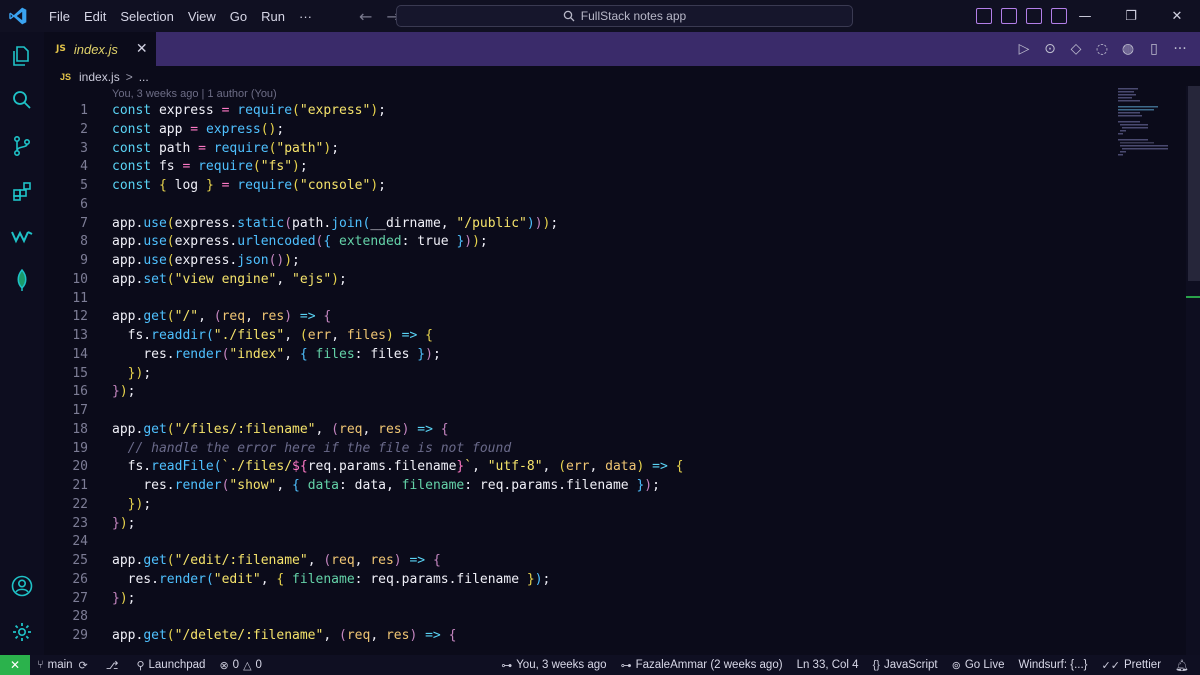  What do you see at coordinates (709, 665) in the screenshot?
I see `author-label: FazaleAmmar (2 weeks ago)` at bounding box center [709, 665].